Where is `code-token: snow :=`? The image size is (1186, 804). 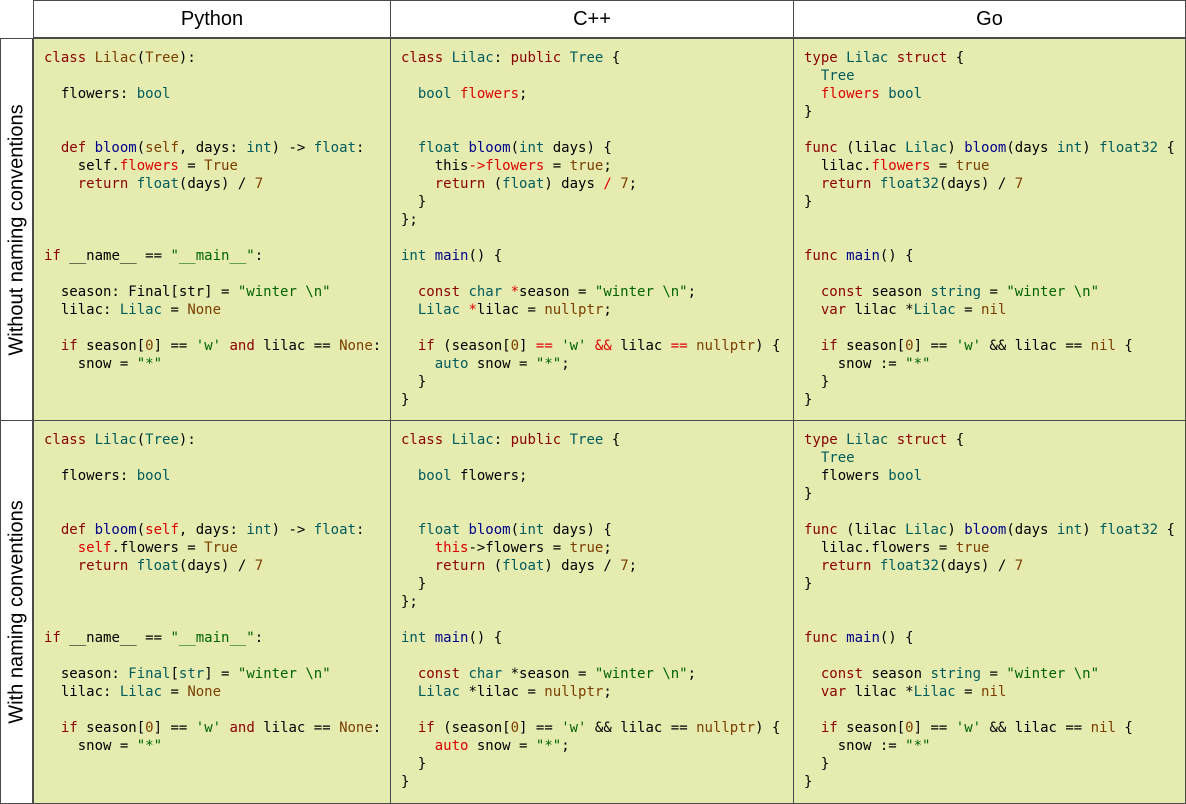
code-token: snow := is located at coordinates (855, 746).